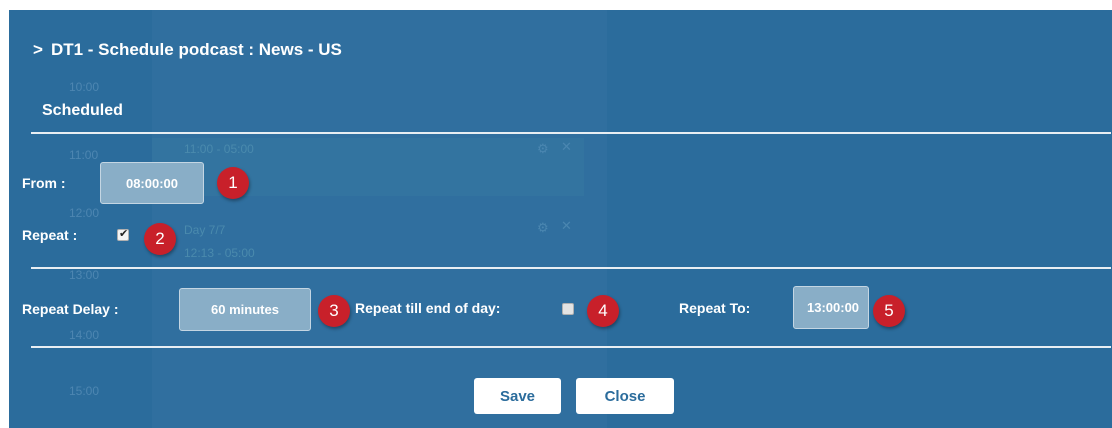 The height and width of the screenshot is (428, 1112). I want to click on callout-badge-3: 3, so click(334, 311).